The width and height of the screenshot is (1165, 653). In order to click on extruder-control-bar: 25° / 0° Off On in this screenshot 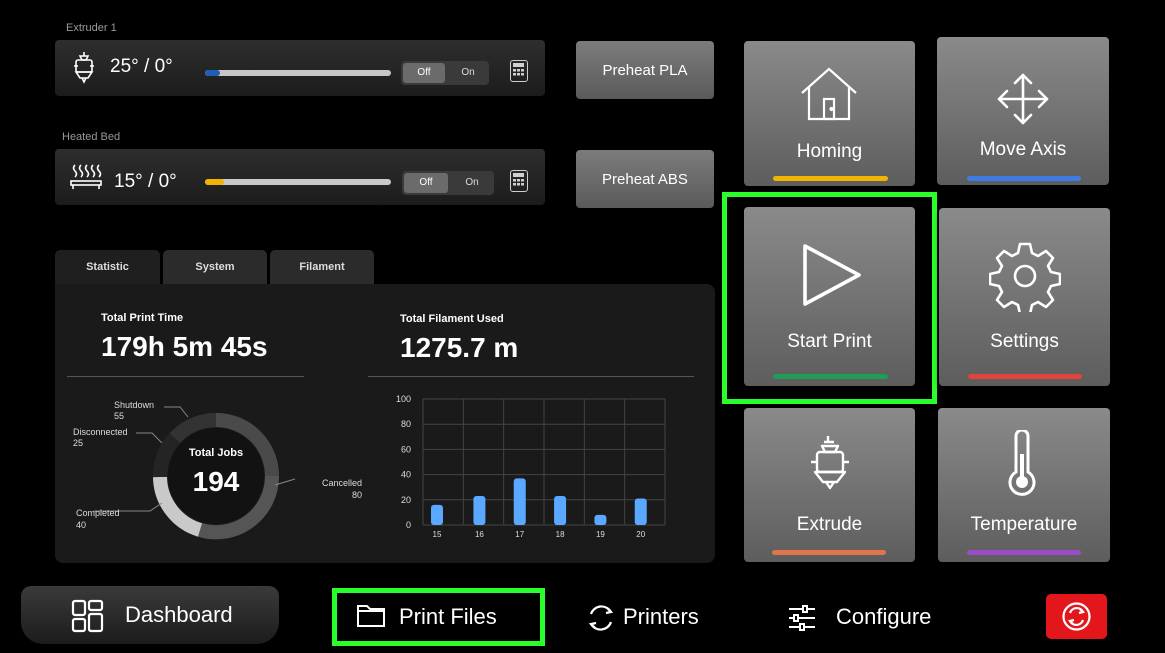, I will do `click(300, 68)`.